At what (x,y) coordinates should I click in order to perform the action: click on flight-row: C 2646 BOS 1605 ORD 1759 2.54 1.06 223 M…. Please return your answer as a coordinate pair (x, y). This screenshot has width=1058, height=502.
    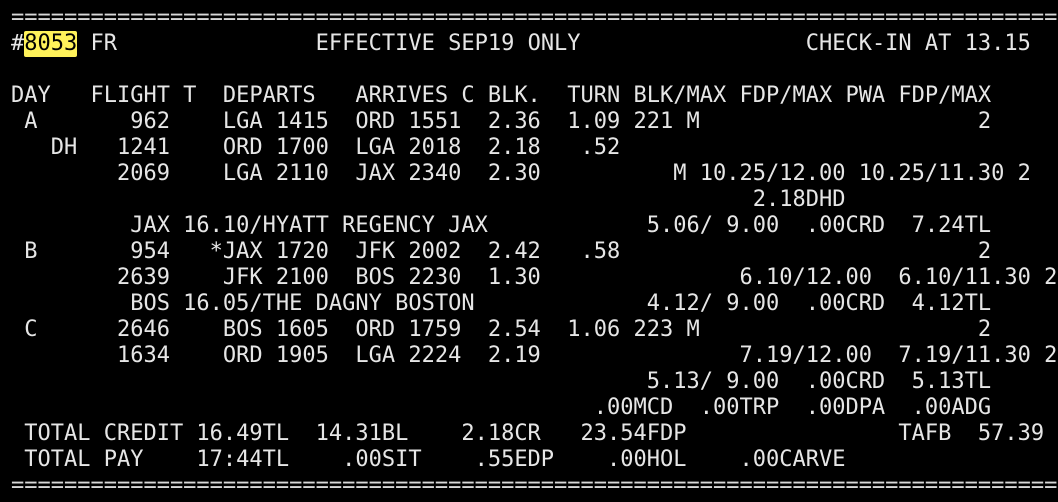
    Looking at the image, I should click on (501, 329).